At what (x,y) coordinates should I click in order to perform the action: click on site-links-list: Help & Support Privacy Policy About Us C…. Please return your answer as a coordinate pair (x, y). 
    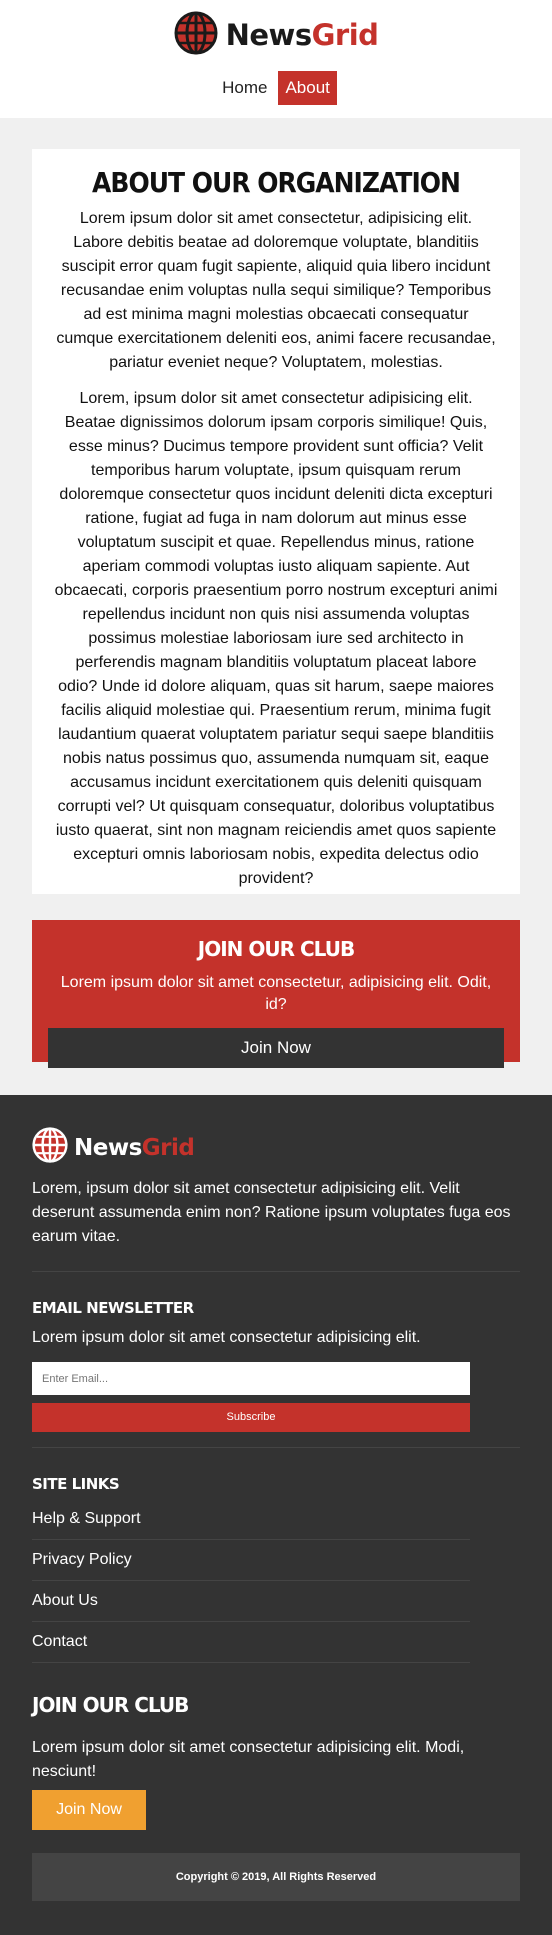
    Looking at the image, I should click on (251, 1581).